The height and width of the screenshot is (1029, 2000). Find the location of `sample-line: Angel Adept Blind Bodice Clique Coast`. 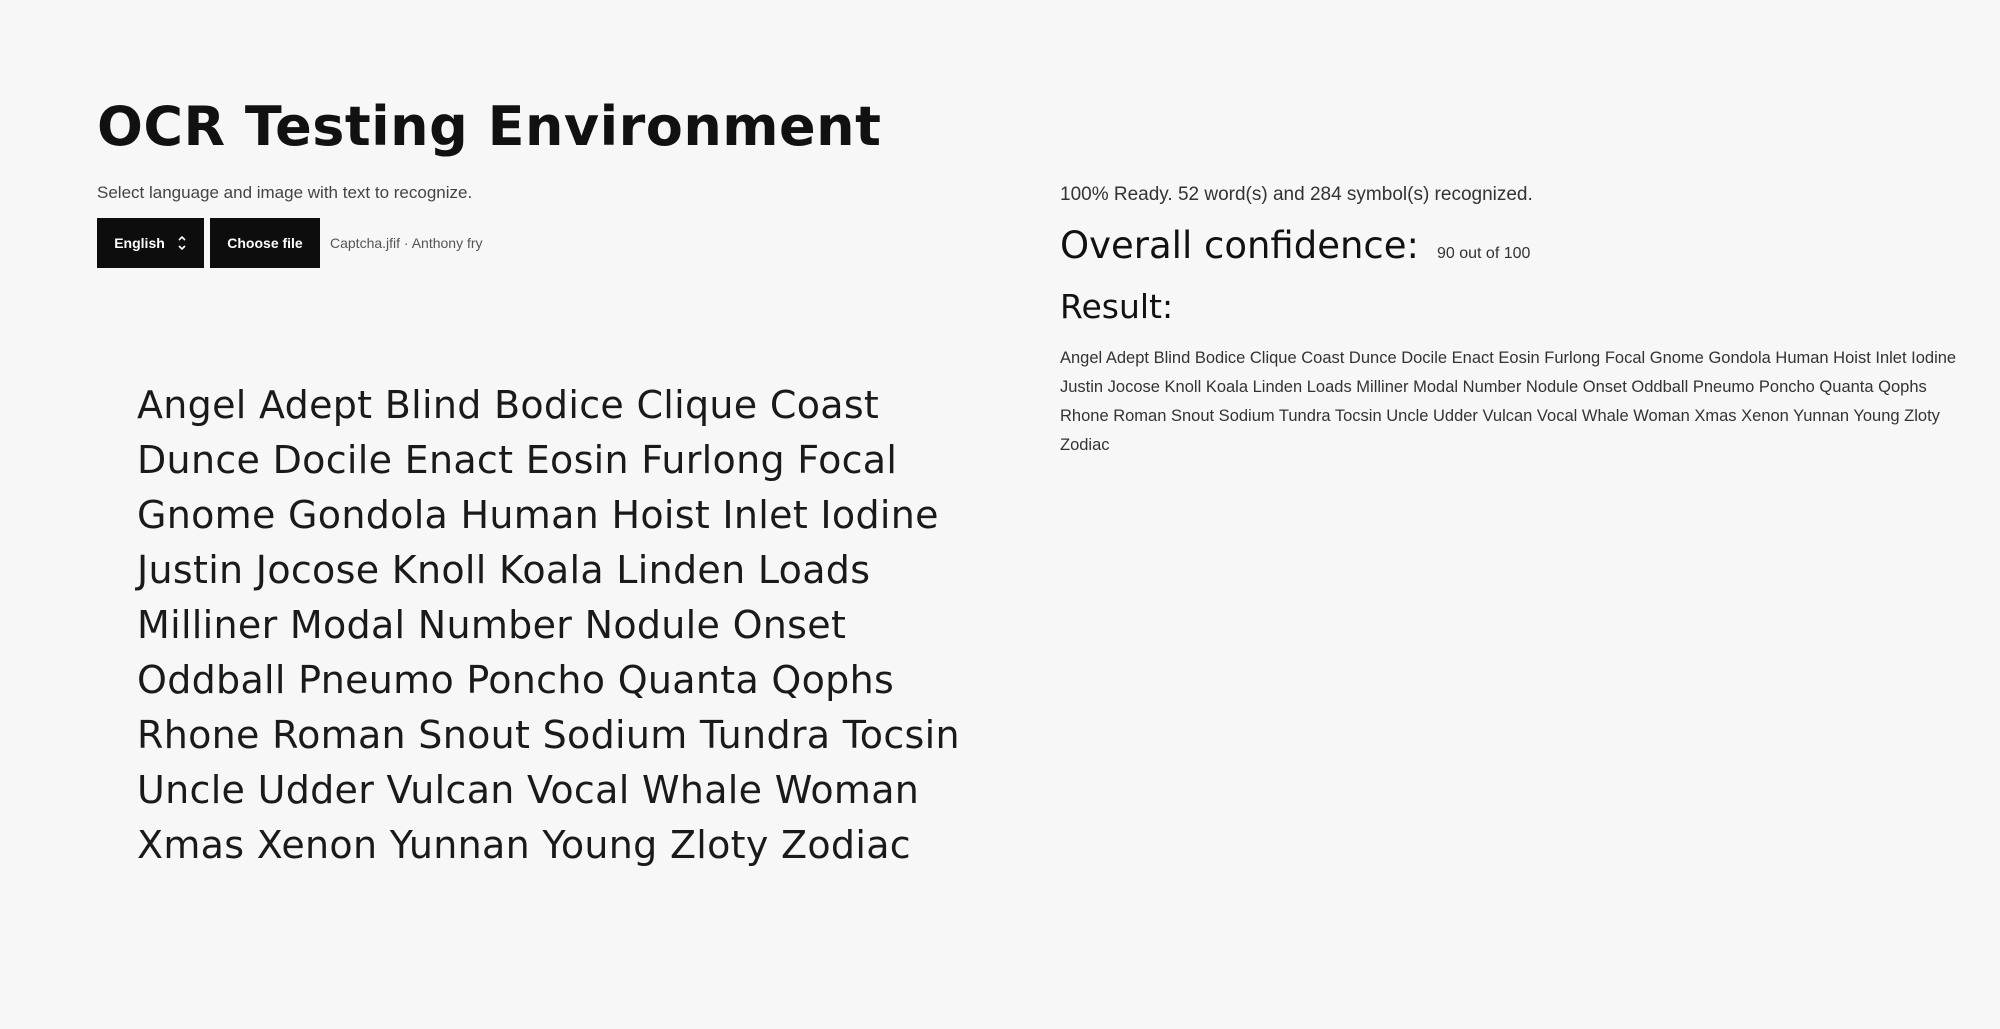

sample-line: Angel Adept Blind Bodice Clique Coast is located at coordinates (508, 405).